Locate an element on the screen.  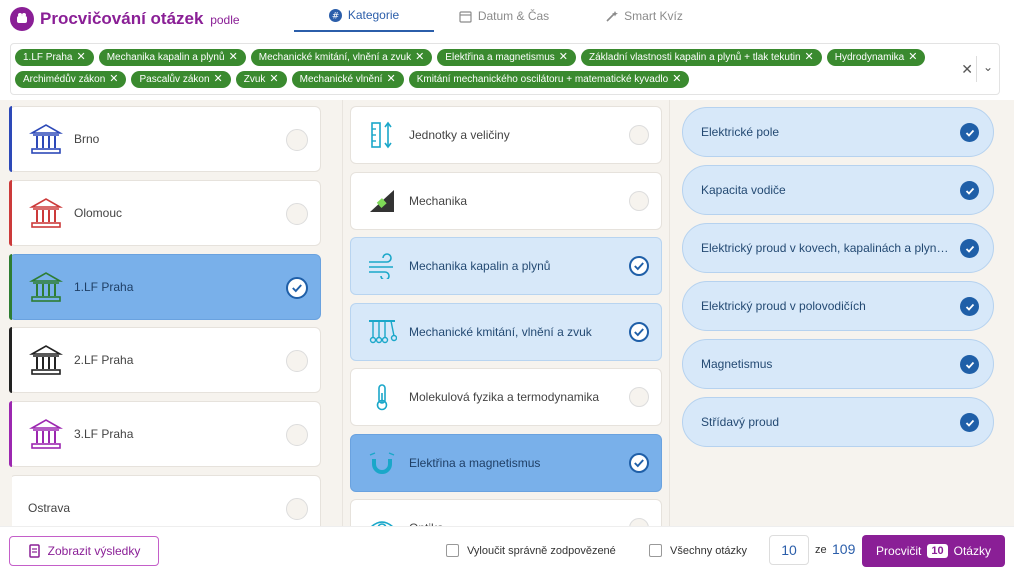
university-item: 1.LF Praha is located at coordinates (165, 286).